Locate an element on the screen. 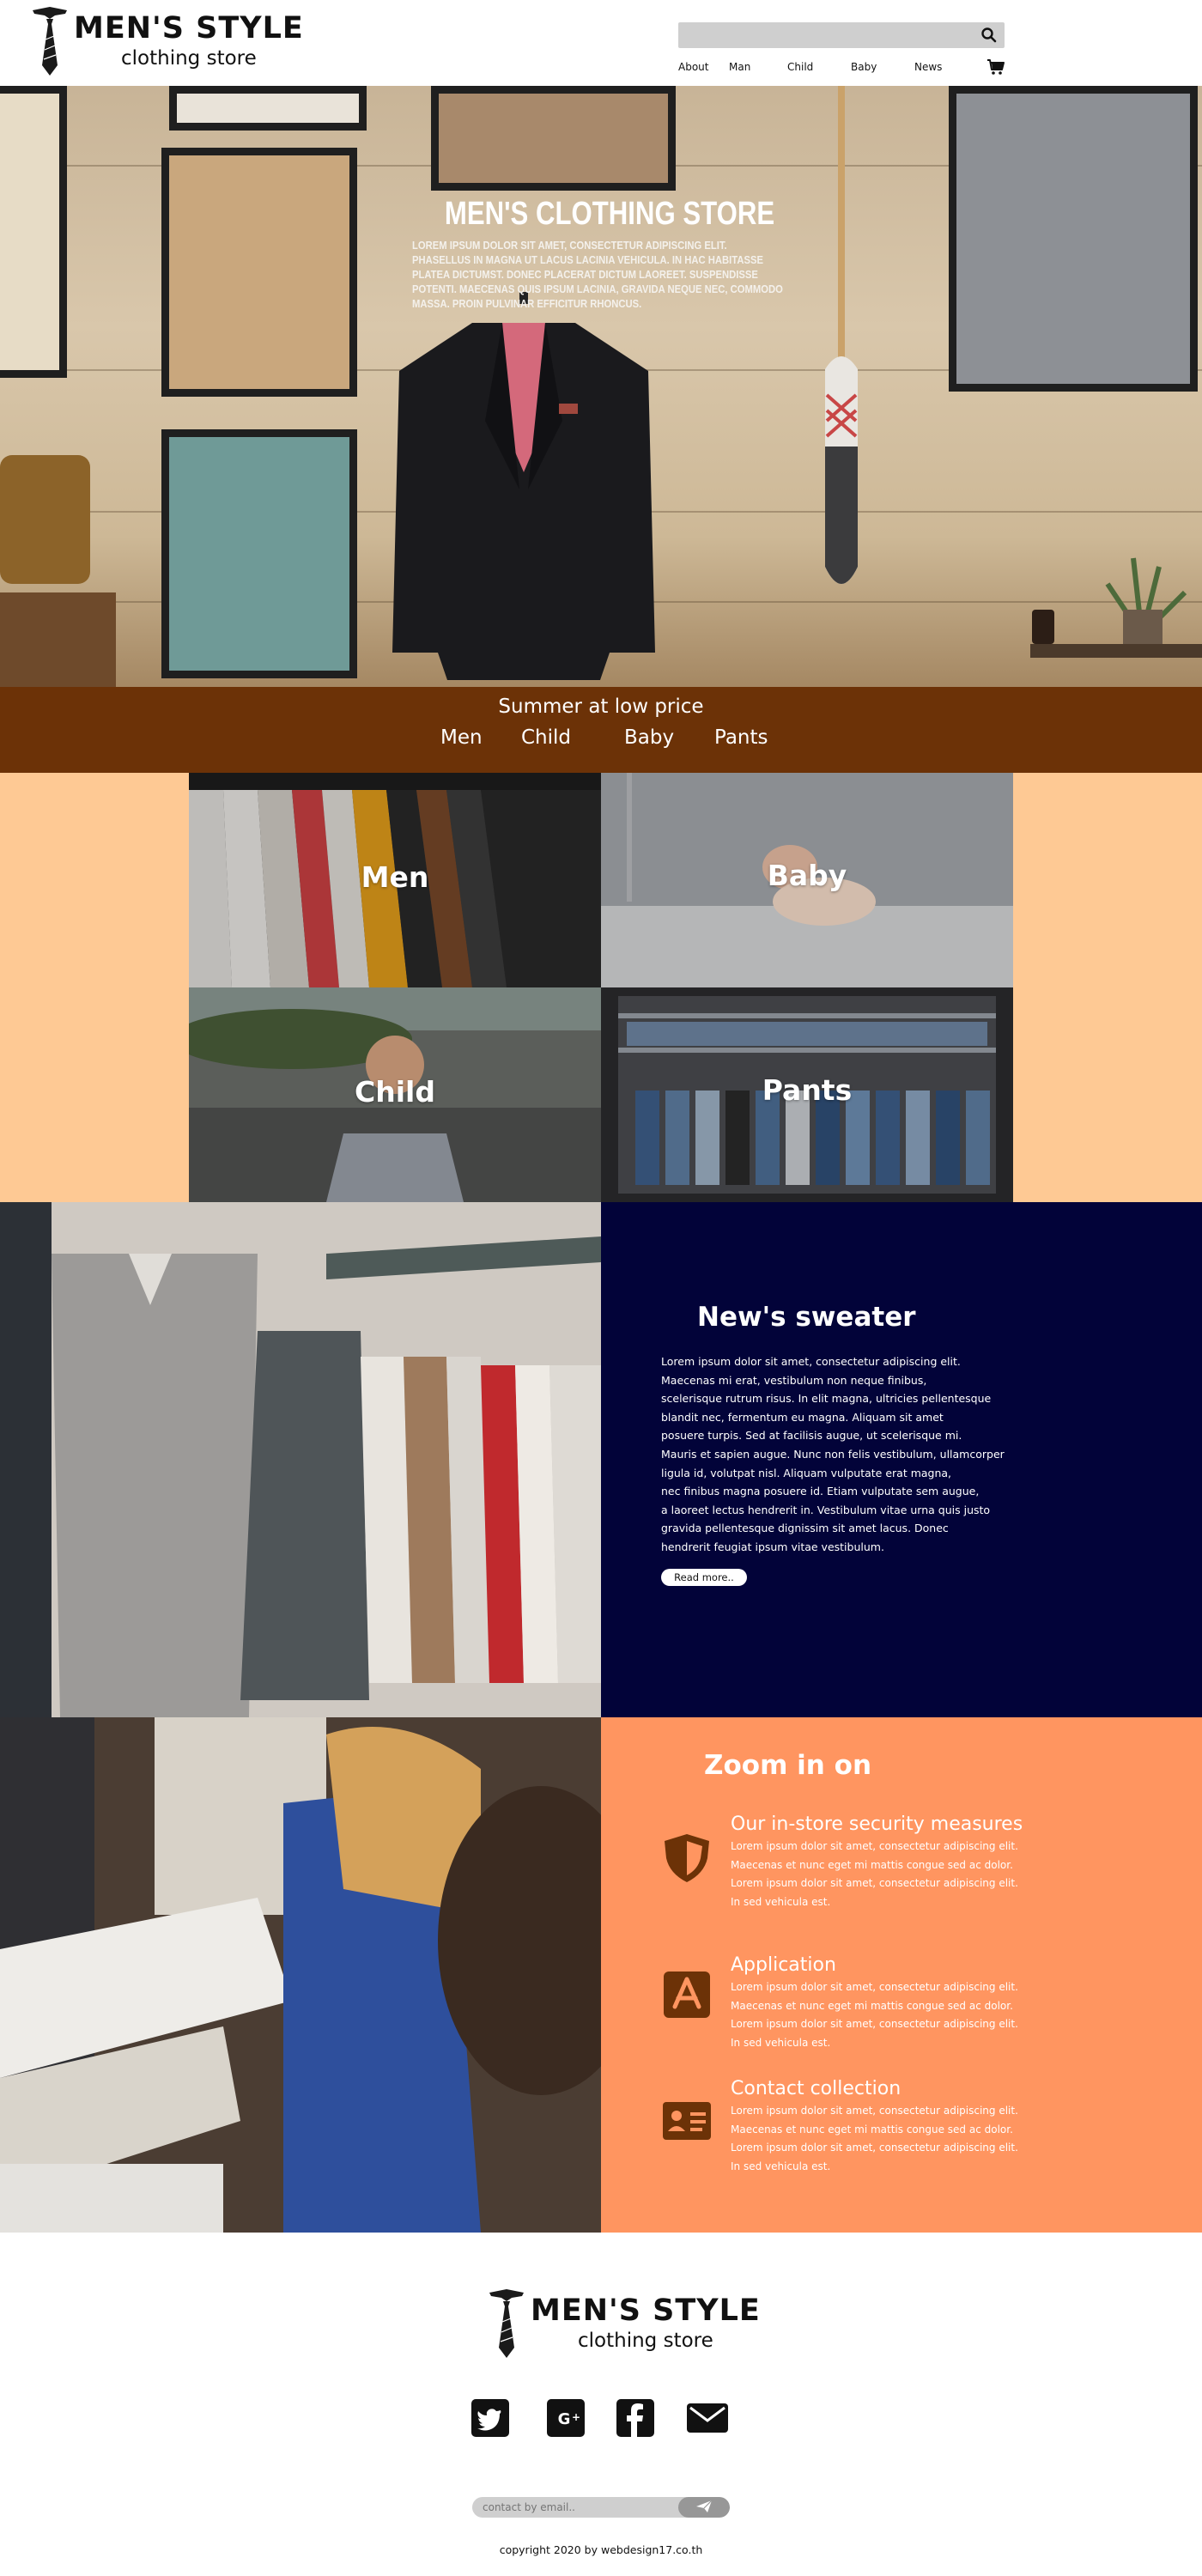 The width and height of the screenshot is (1202, 2576). footer-logo: MEN'S STYLE clothing store is located at coordinates (624, 2324).